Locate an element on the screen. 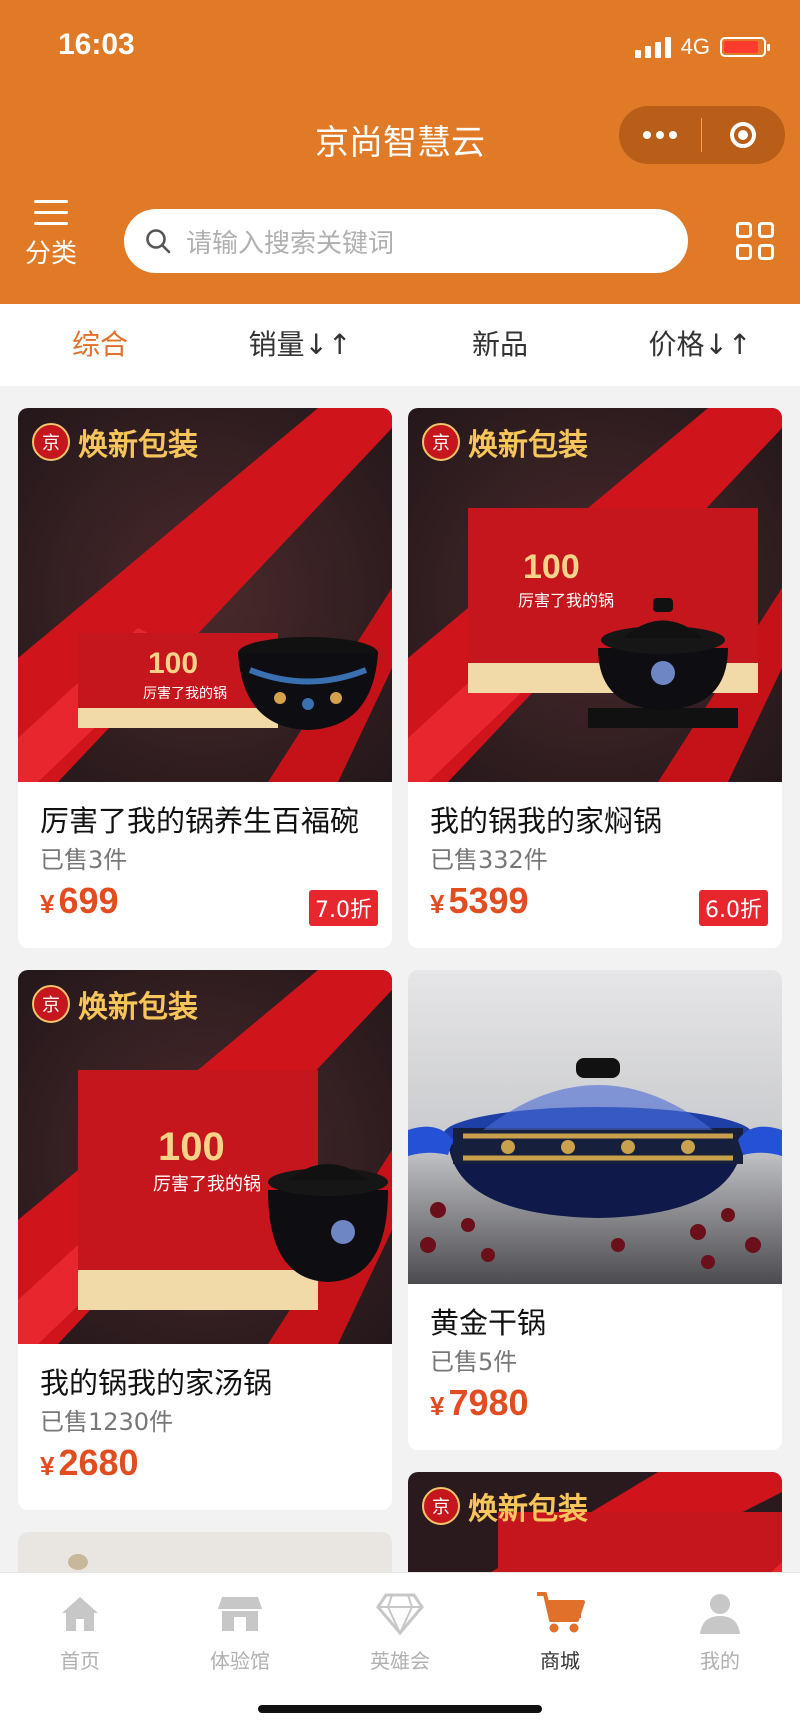 The width and height of the screenshot is (800, 1732). product-price: ¥5399 is located at coordinates (479, 901).